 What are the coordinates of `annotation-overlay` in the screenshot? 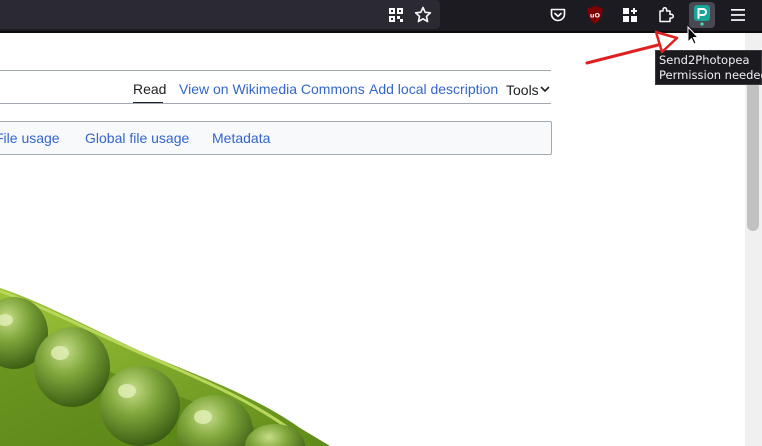 It's located at (642, 45).